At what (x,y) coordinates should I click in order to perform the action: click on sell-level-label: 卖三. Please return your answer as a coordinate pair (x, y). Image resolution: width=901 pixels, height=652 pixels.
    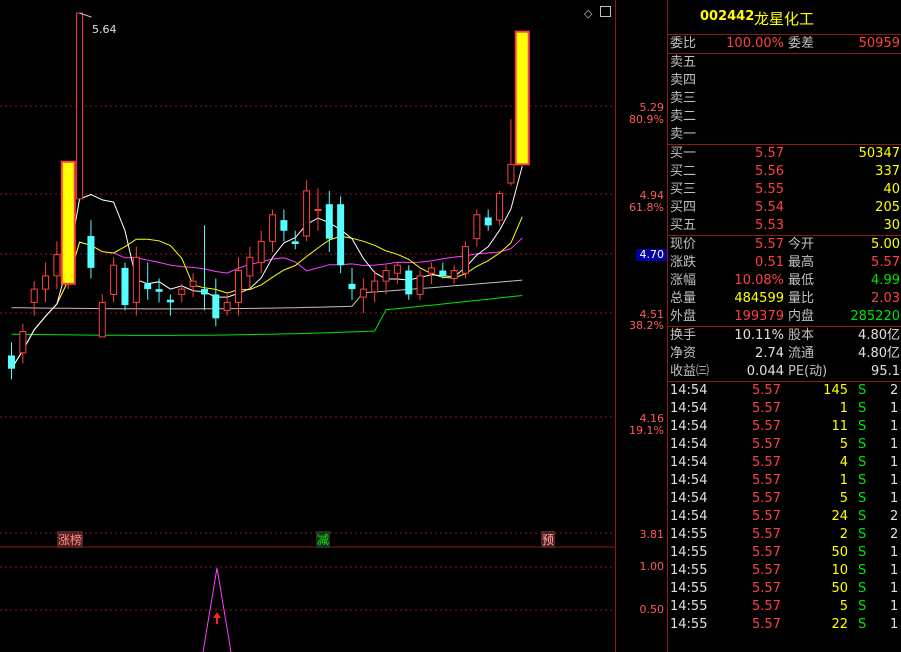
    Looking at the image, I should click on (683, 98).